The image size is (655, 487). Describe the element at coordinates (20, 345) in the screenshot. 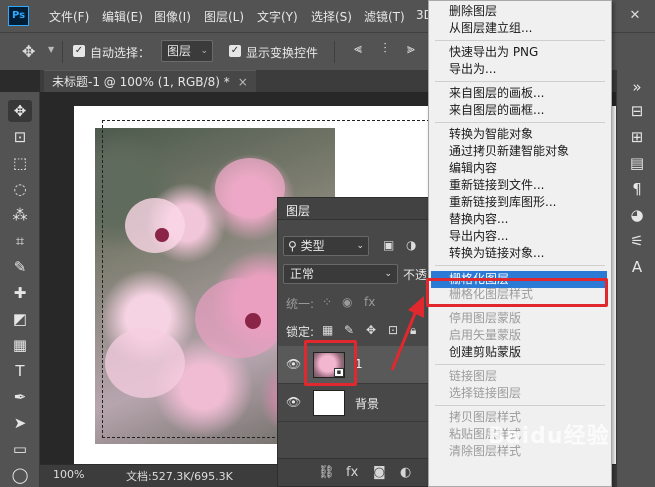

I see `gradient-tool-icon: ▦` at that location.